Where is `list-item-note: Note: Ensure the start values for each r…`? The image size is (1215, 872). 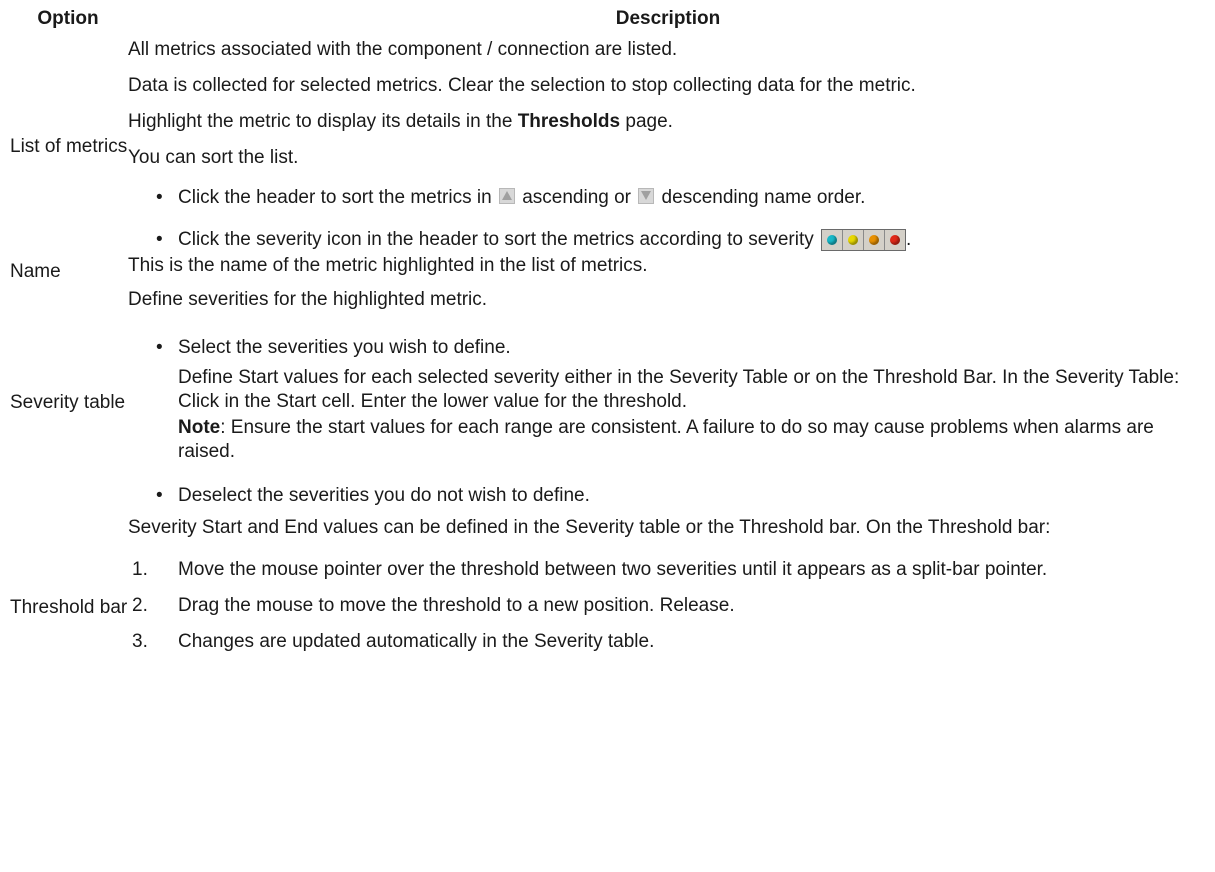
list-item-note: Note: Ensure the start values for each r… is located at coordinates (666, 439).